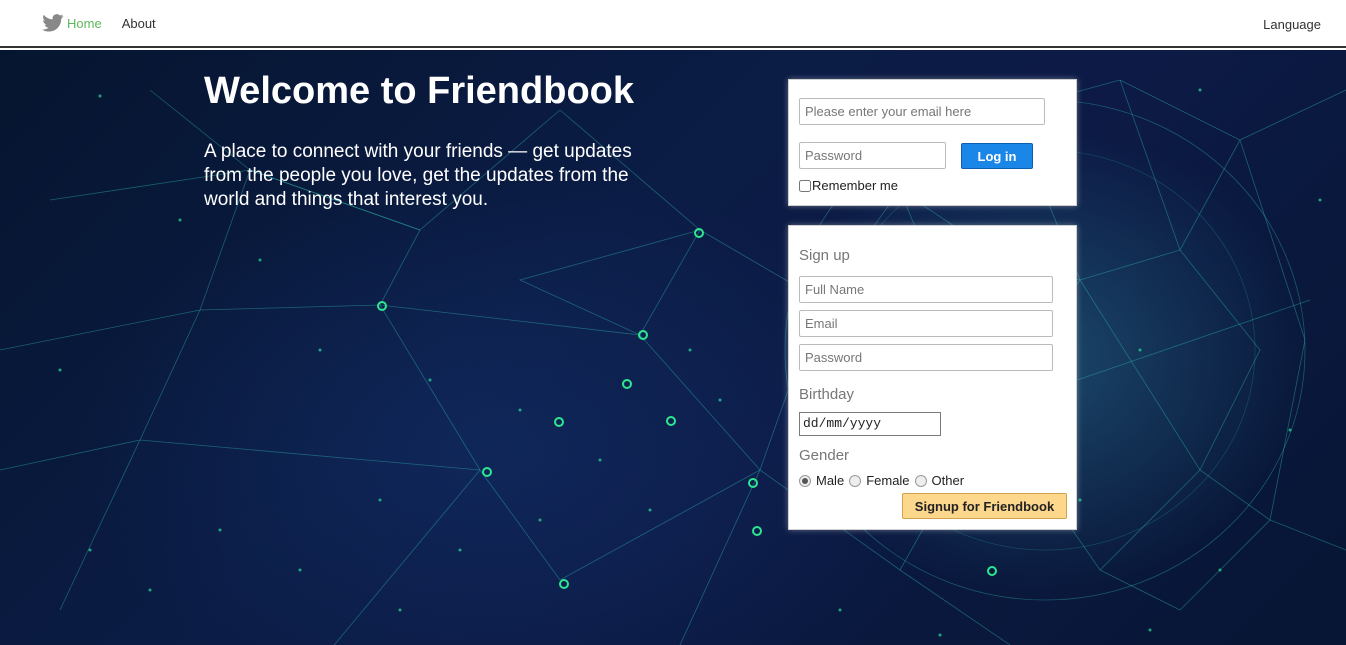 The image size is (1346, 645). I want to click on login-email-input, so click(922, 111).